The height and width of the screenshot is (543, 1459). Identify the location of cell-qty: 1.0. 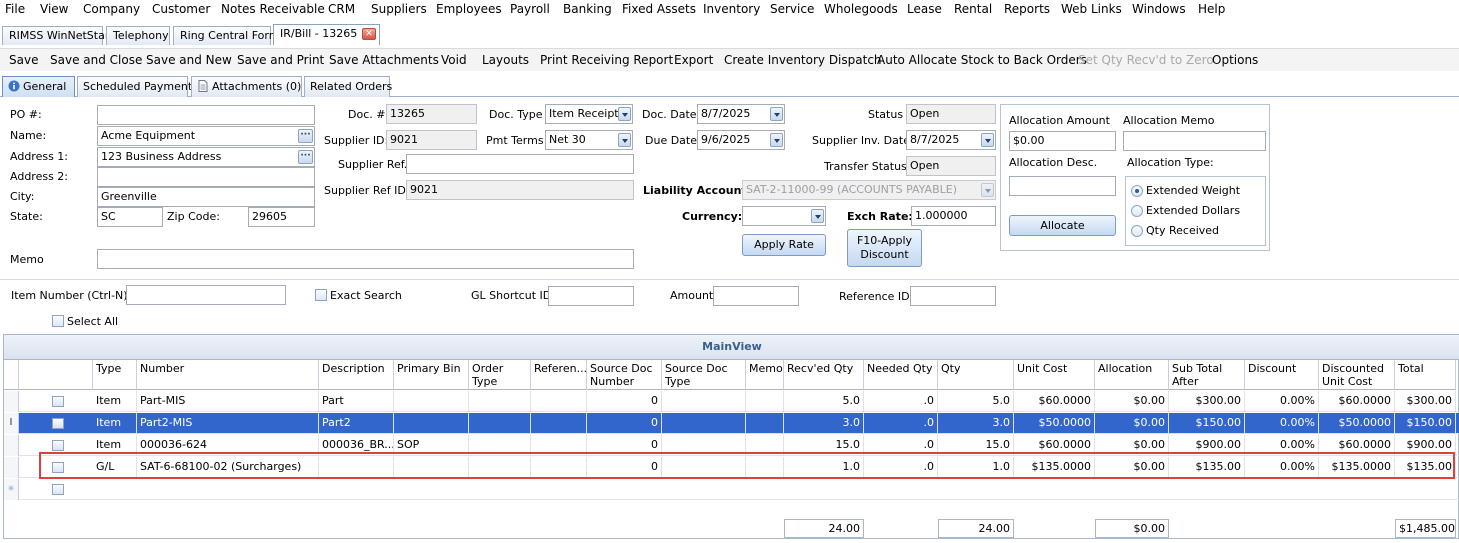
(976, 467).